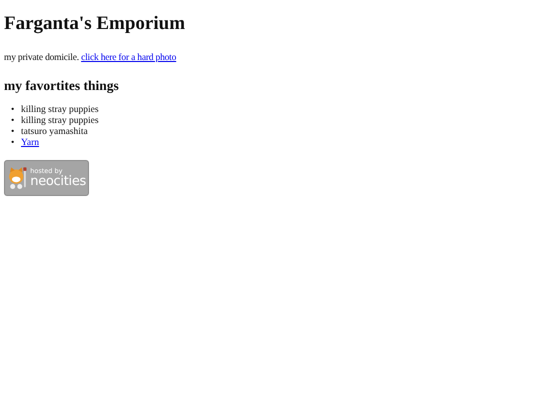 The image size is (540, 405). Describe the element at coordinates (95, 24) in the screenshot. I see `page-title: Farganta's Emporium` at that location.